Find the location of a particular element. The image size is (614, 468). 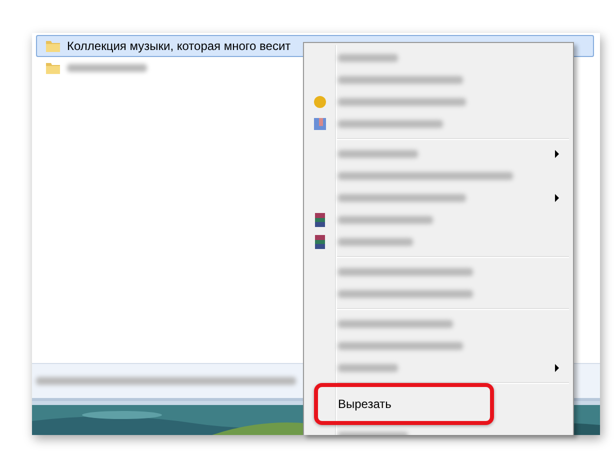

box-icon is located at coordinates (320, 124).